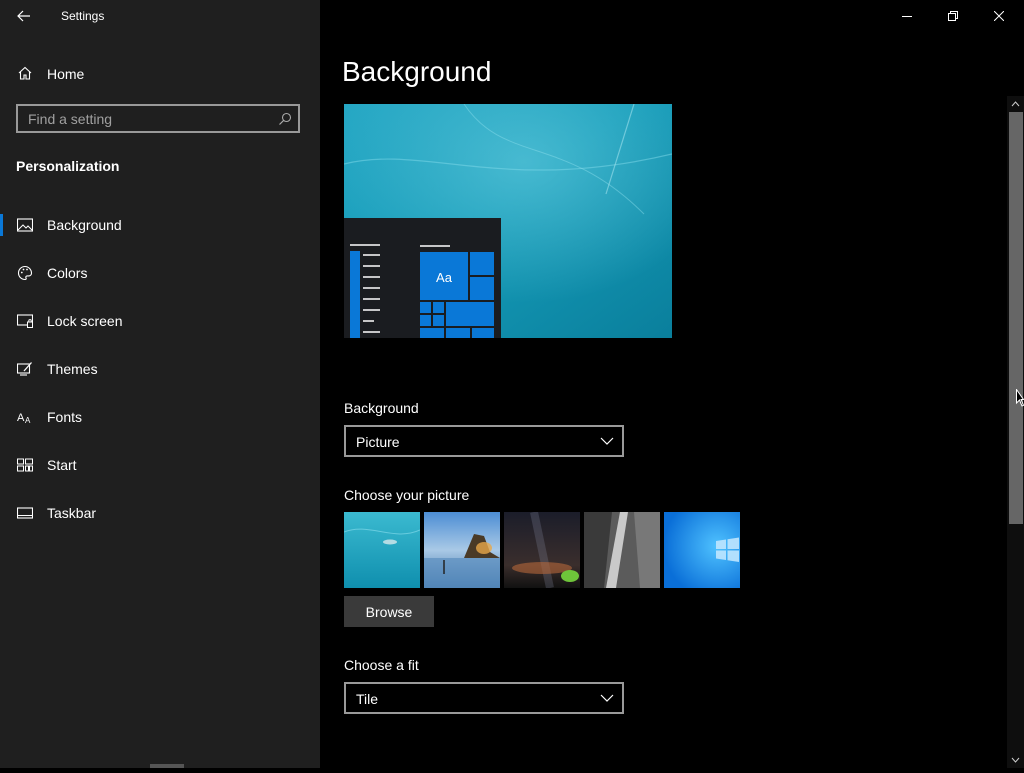 The image size is (1024, 773). I want to click on minimize-button, so click(907, 16).